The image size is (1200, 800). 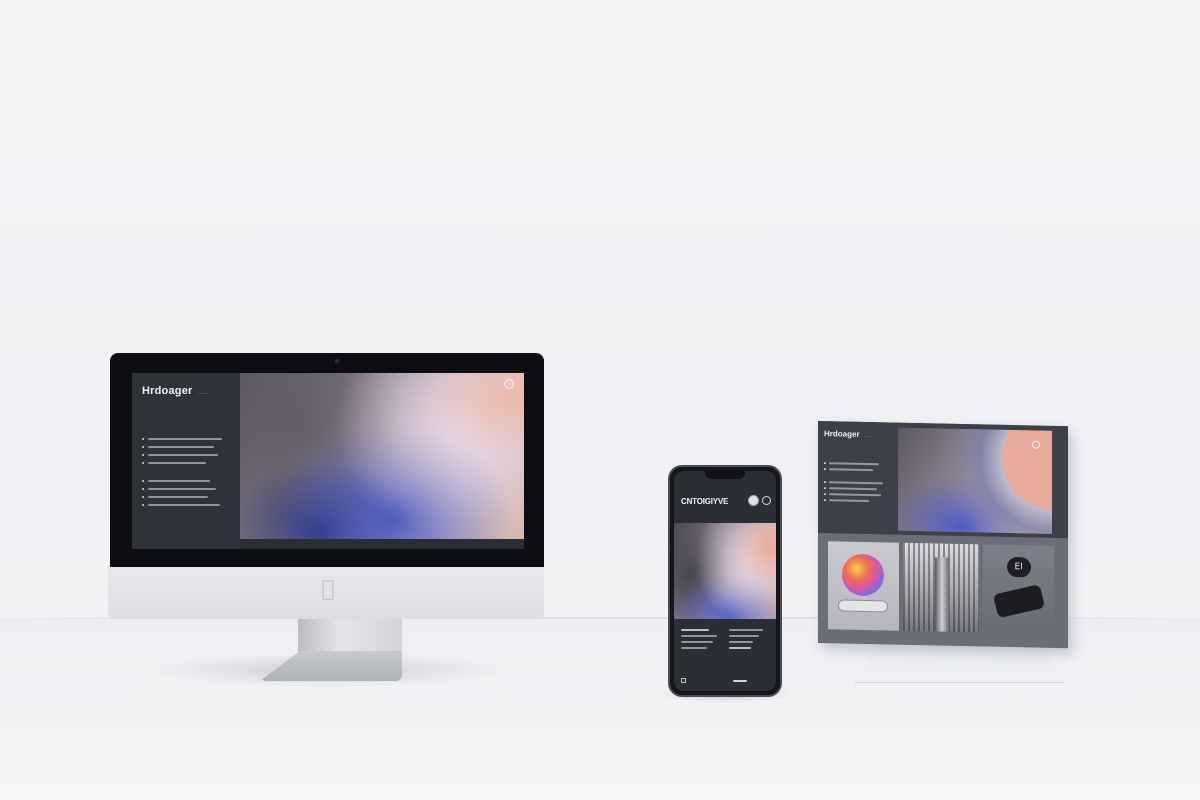 I want to click on phone-body: CNTOIGIYVE, so click(x=725, y=581).